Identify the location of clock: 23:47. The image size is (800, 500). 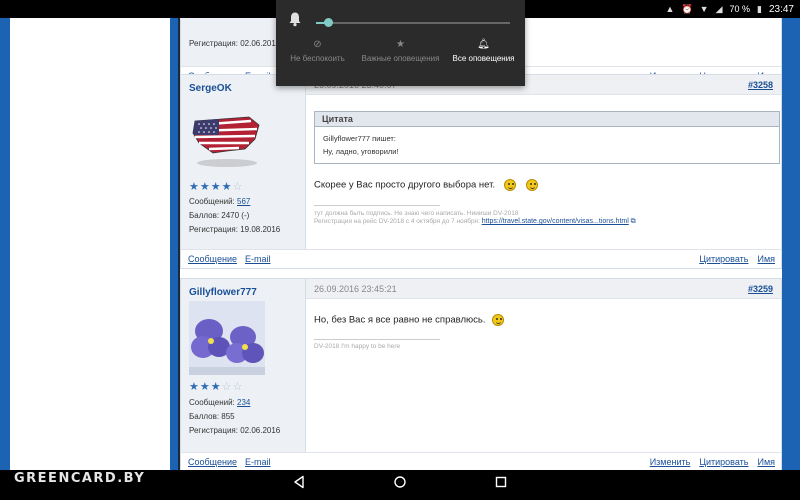
(781, 9).